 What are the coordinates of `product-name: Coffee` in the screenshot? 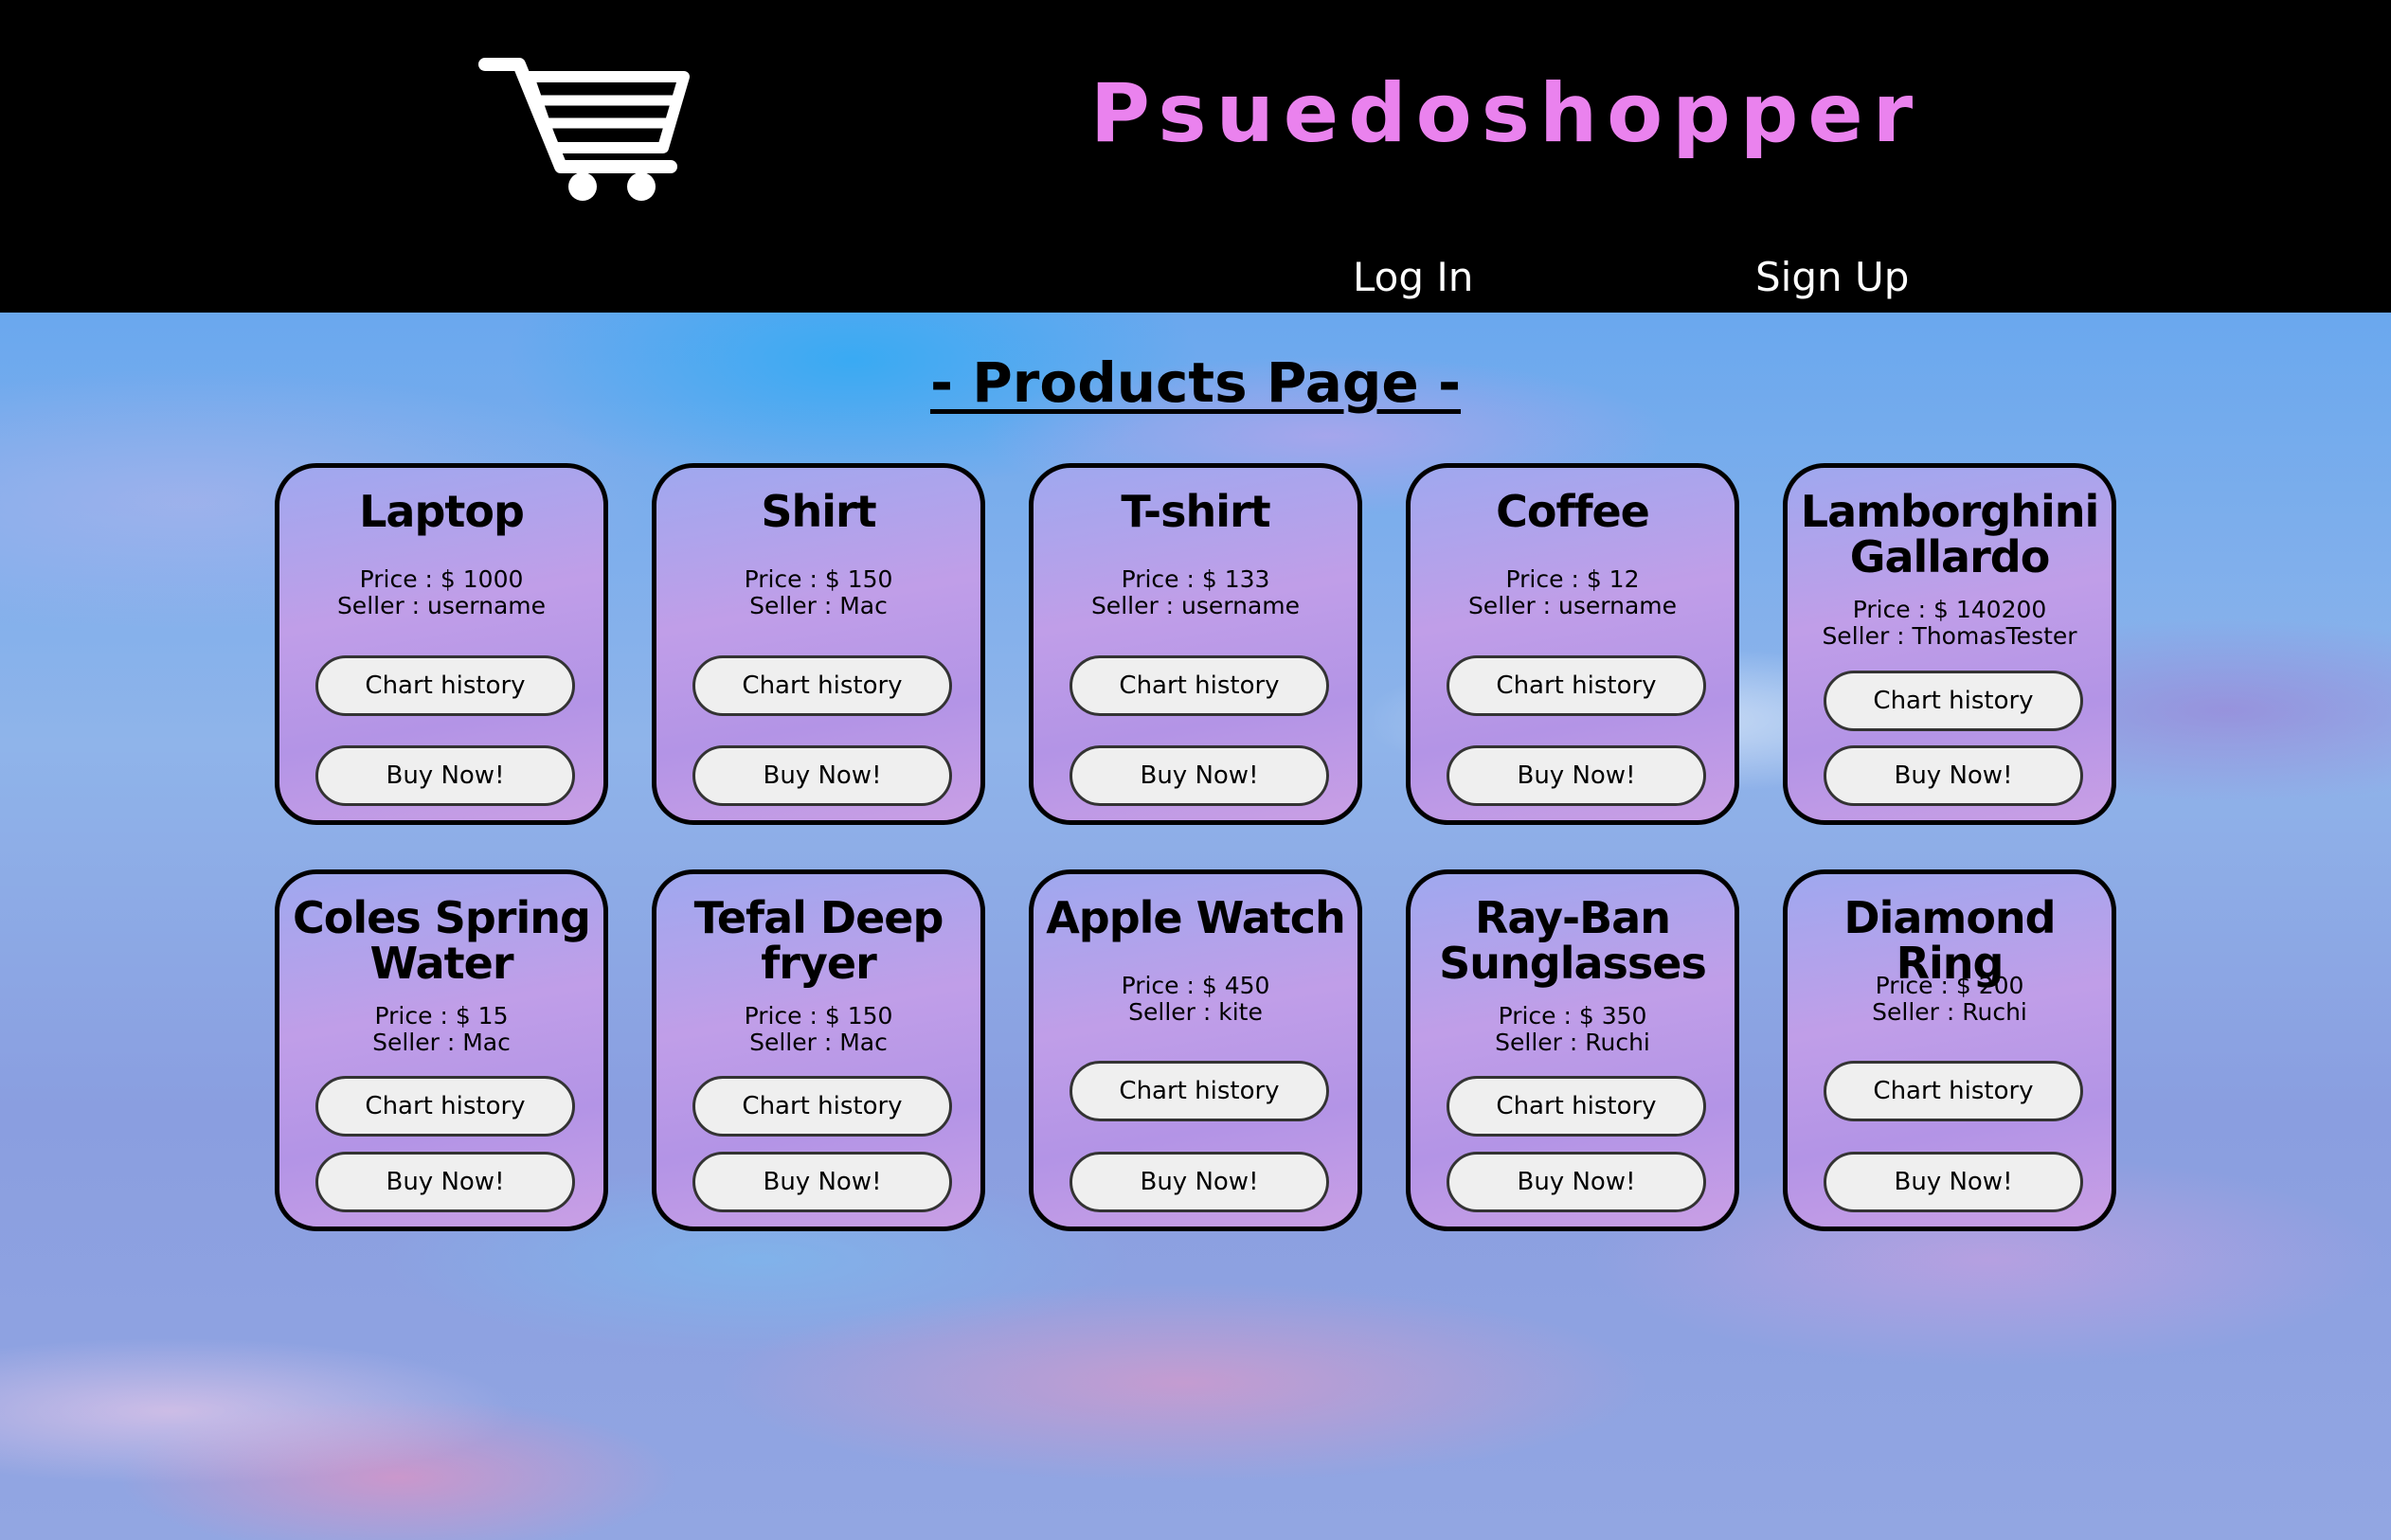 It's located at (1573, 511).